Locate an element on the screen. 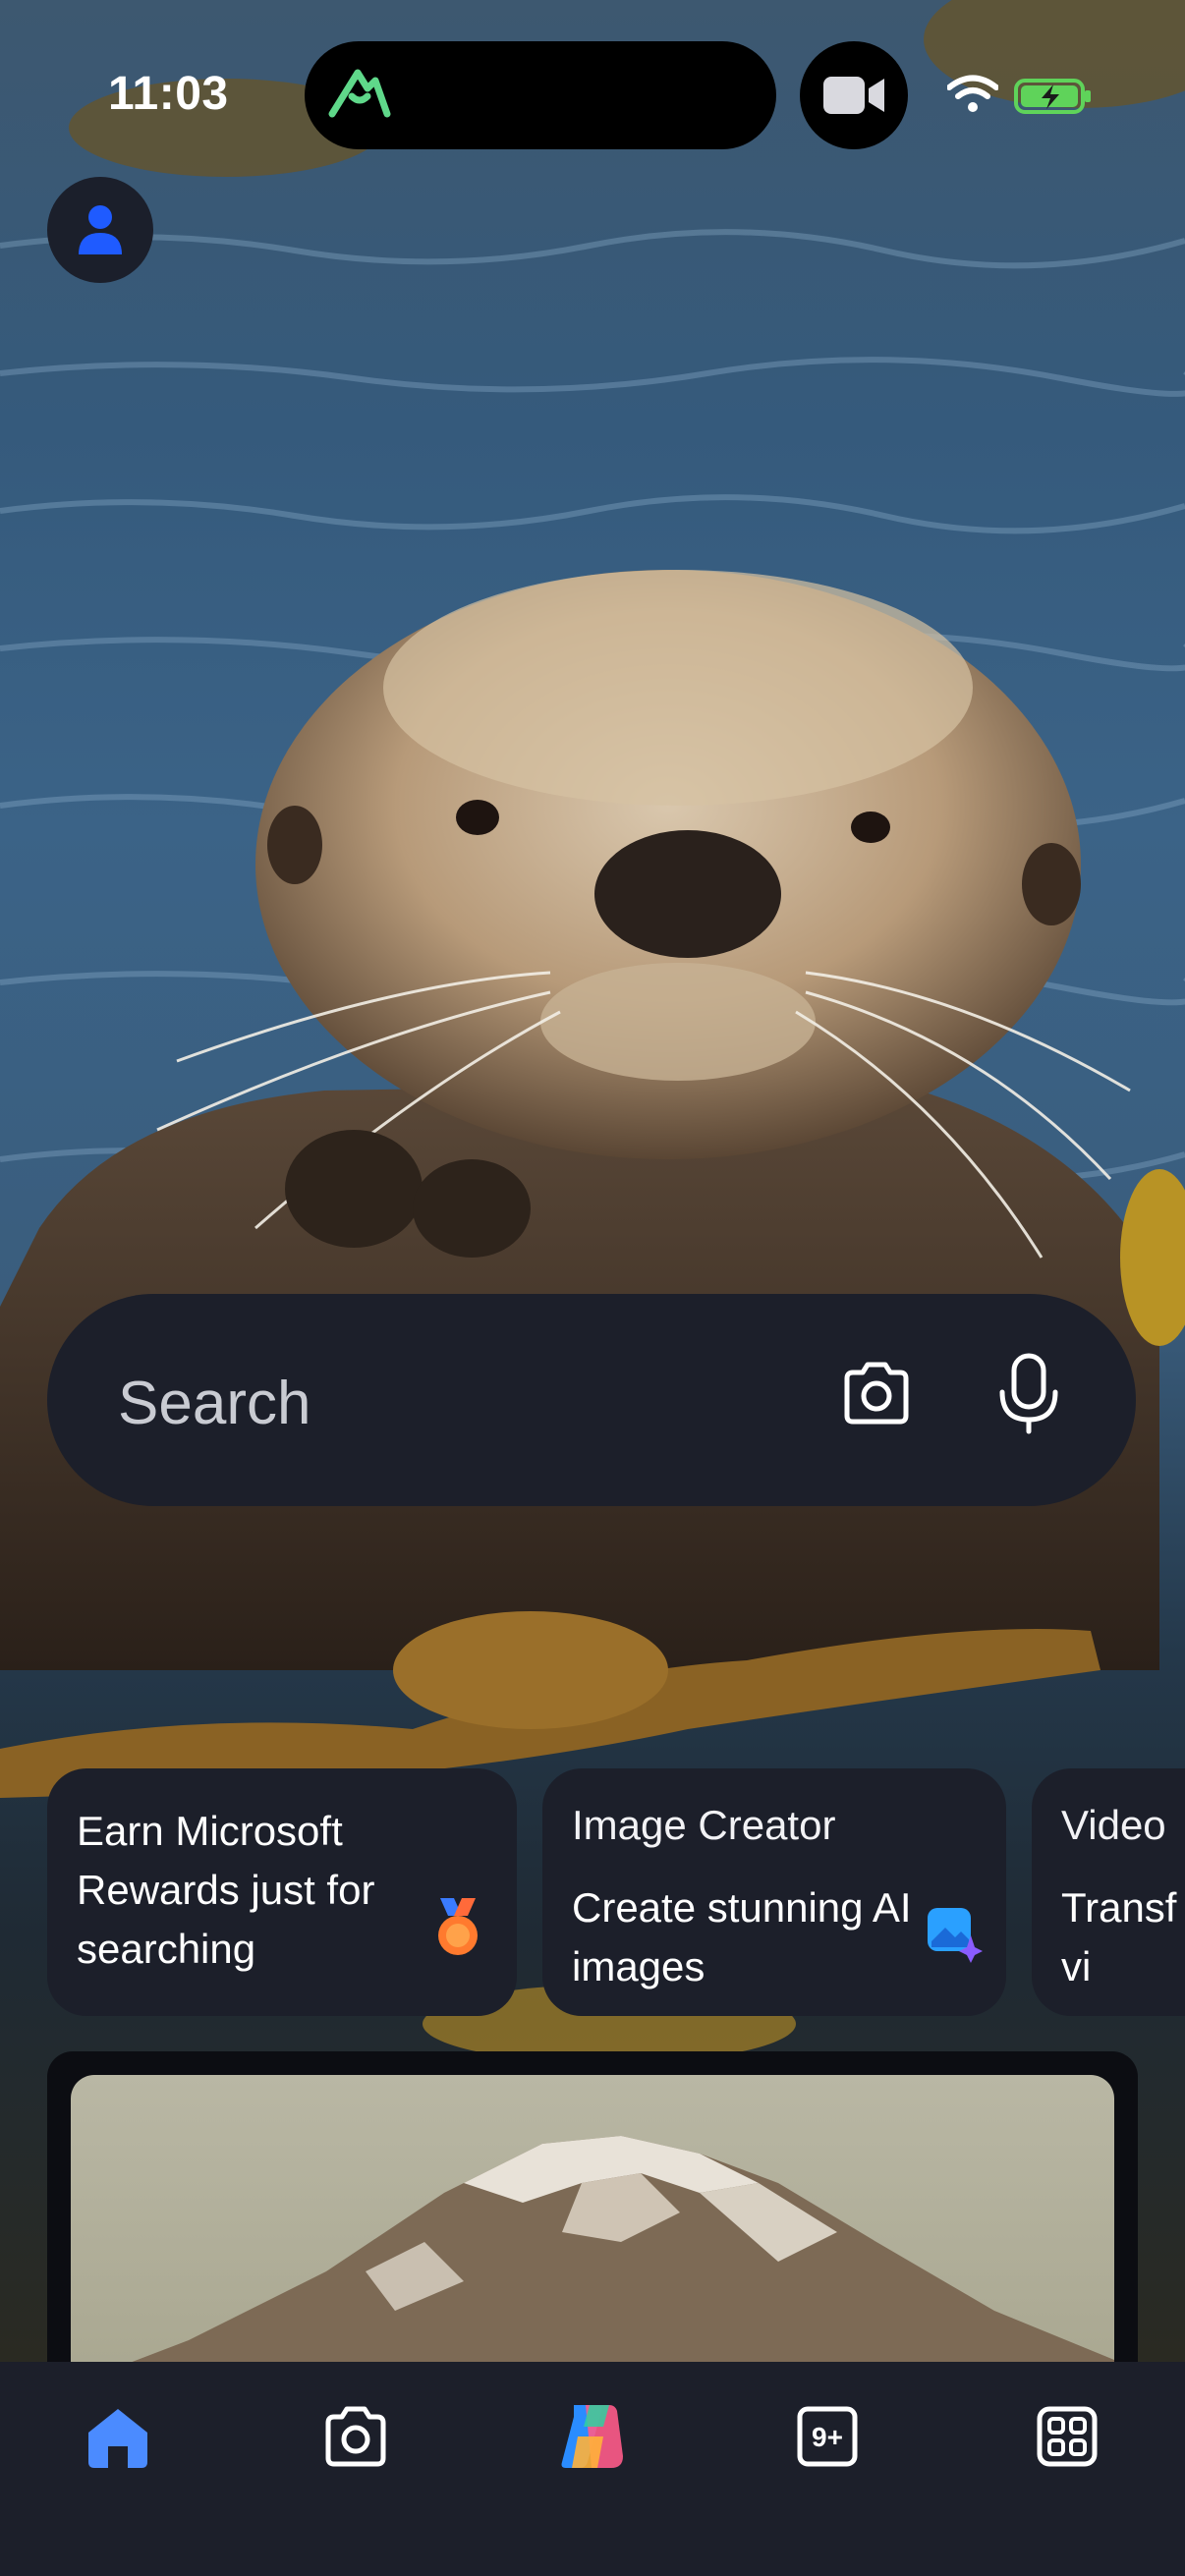  microphone-icon is located at coordinates (1029, 1394).